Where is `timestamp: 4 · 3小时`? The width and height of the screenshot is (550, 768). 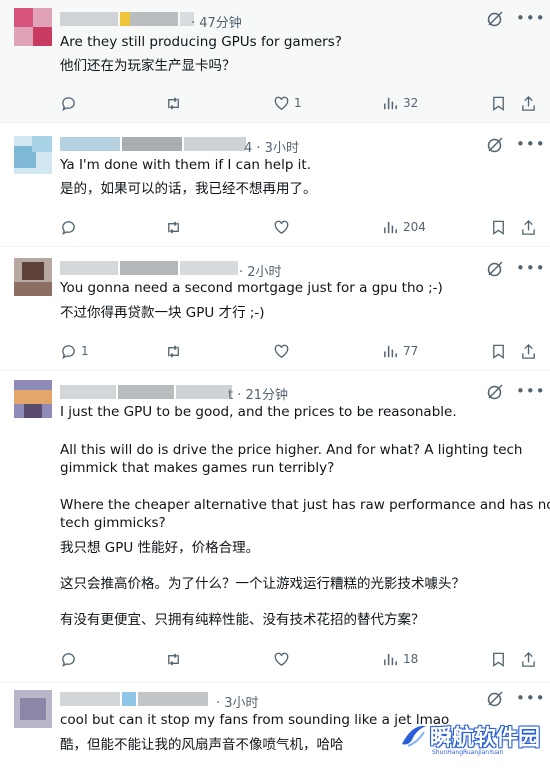 timestamp: 4 · 3小时 is located at coordinates (271, 146).